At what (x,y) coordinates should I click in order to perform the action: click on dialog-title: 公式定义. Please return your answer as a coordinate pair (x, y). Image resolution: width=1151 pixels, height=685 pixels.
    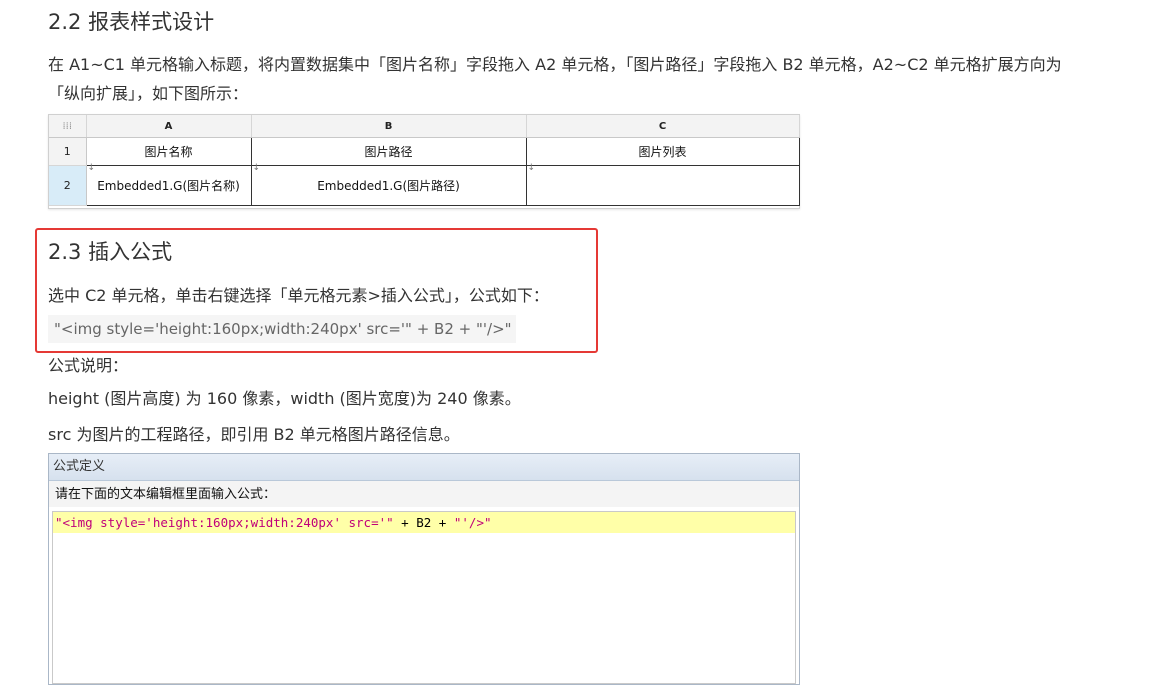
    Looking at the image, I should click on (424, 467).